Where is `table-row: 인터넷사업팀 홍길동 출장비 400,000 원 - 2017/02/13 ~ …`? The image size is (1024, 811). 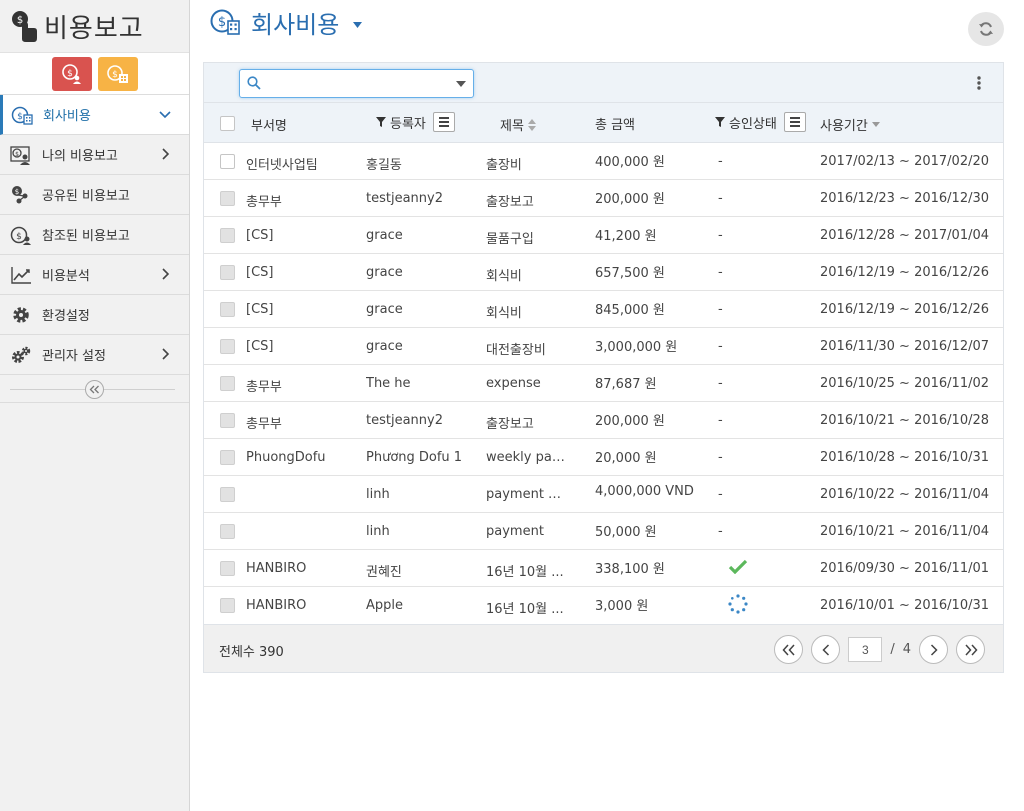
table-row: 인터넷사업팀 홍길동 출장비 400,000 원 - 2017/02/13 ~ … is located at coordinates (603, 161).